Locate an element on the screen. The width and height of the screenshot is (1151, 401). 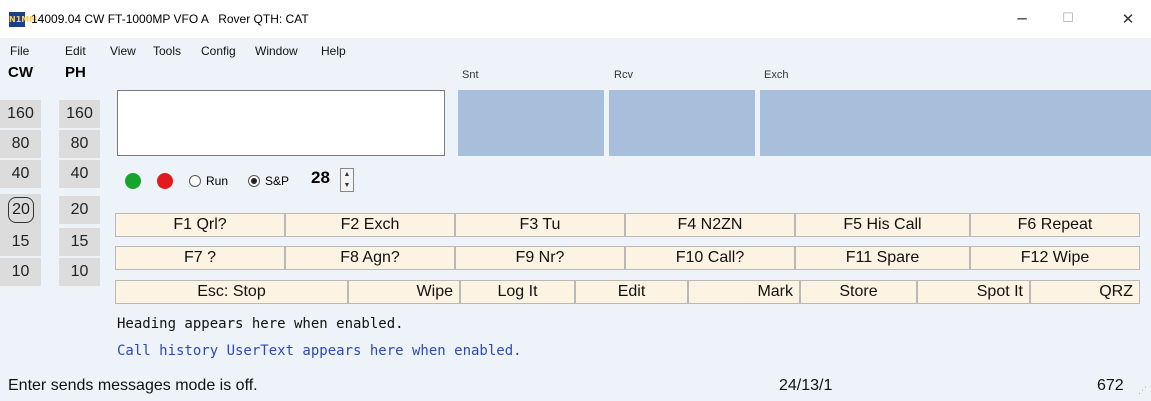
ph-band-160: 160 is located at coordinates (79, 114).